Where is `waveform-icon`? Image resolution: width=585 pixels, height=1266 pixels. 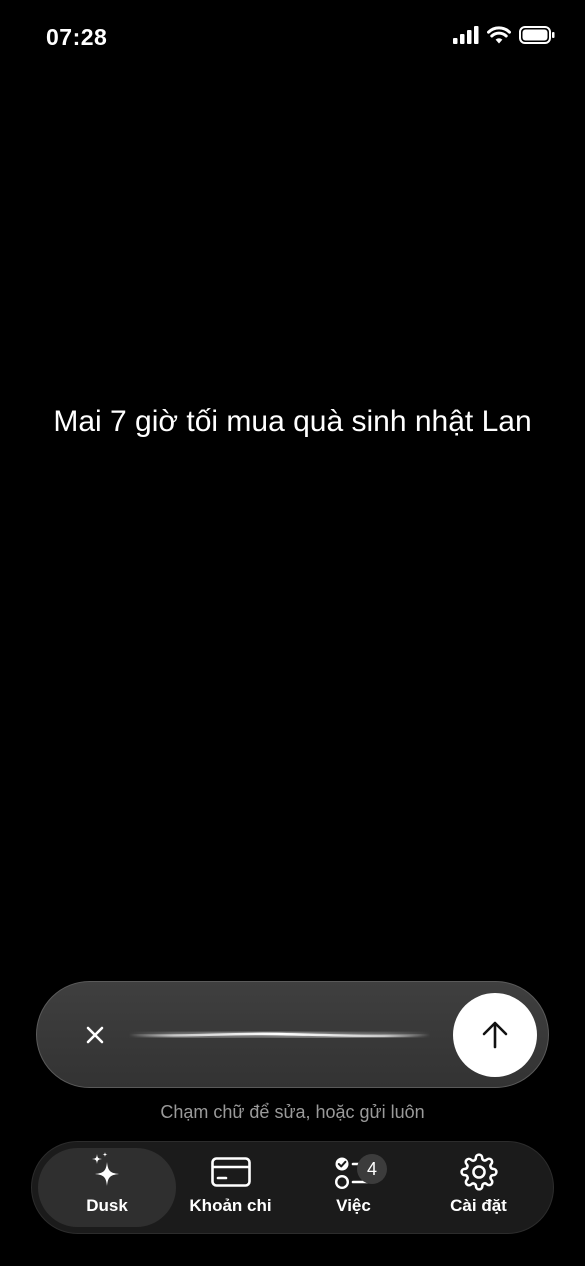
waveform-icon is located at coordinates (279, 1034).